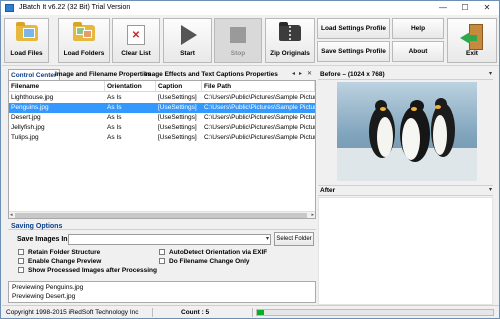  I want to click on before-preview-title: Before – (1024 x 768), so click(352, 74).